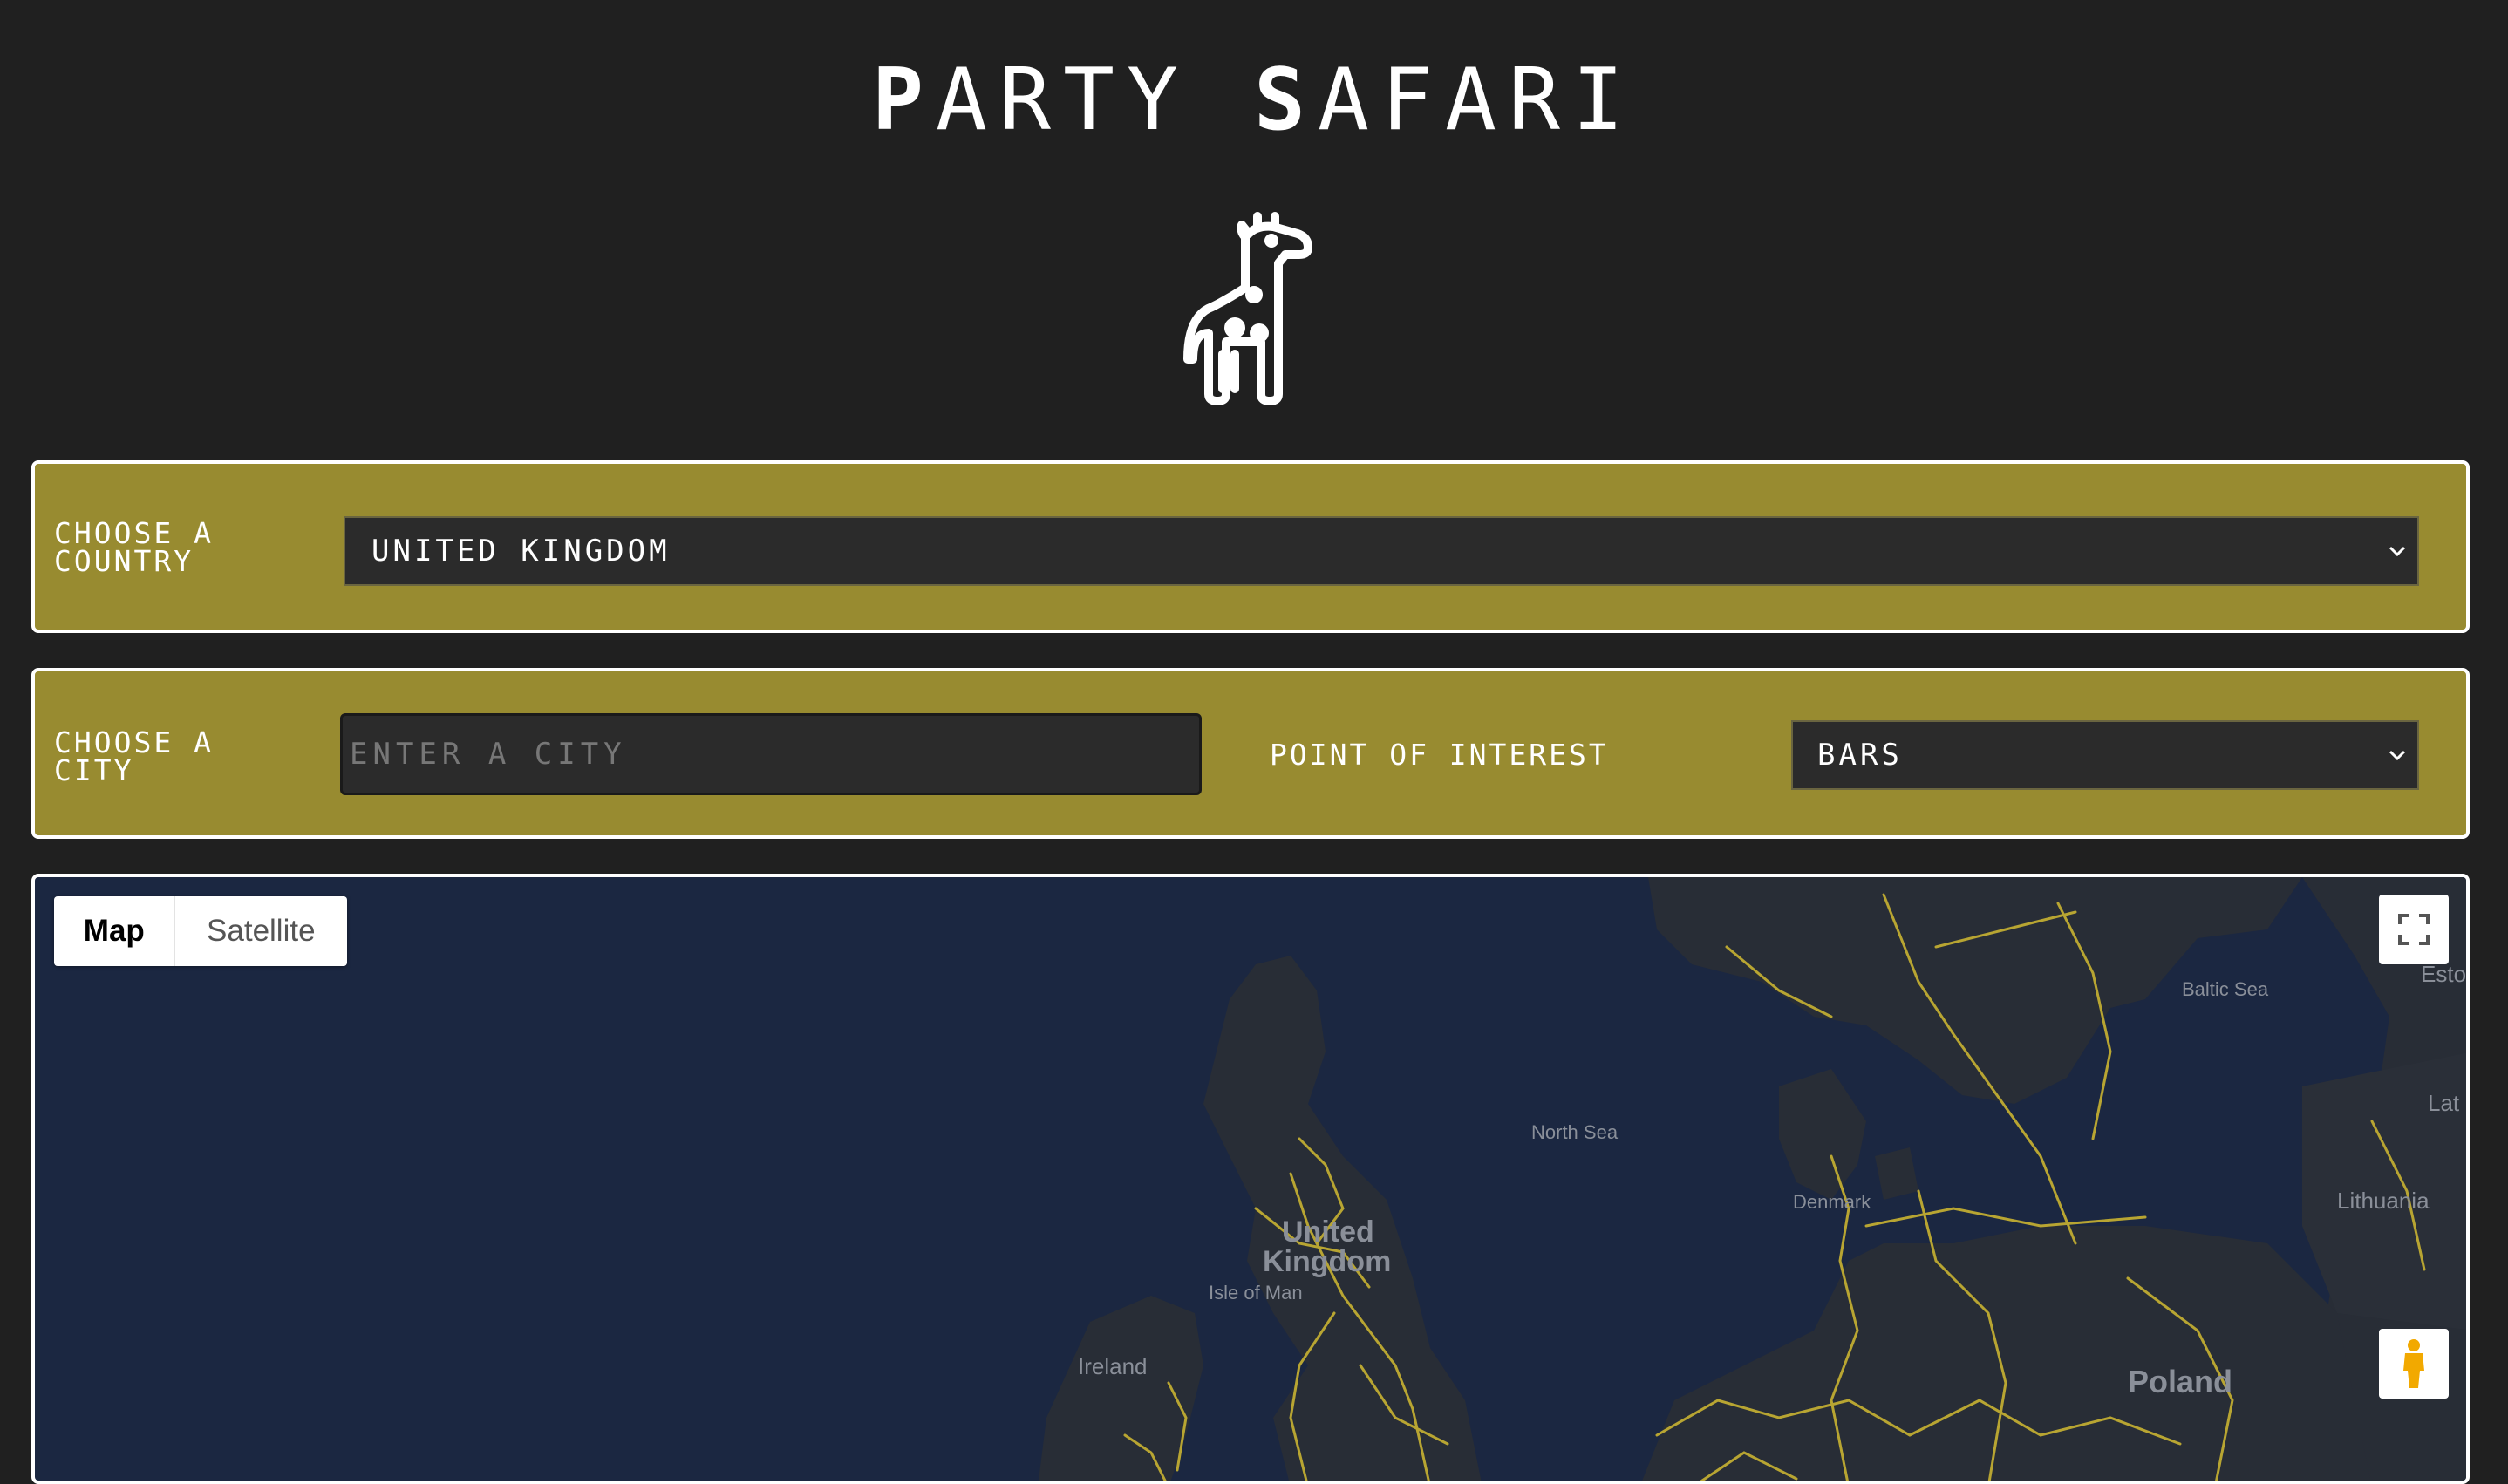 The height and width of the screenshot is (1484, 2508). Describe the element at coordinates (2383, 1201) in the screenshot. I see `map-label-lithuania: Lithuania` at that location.